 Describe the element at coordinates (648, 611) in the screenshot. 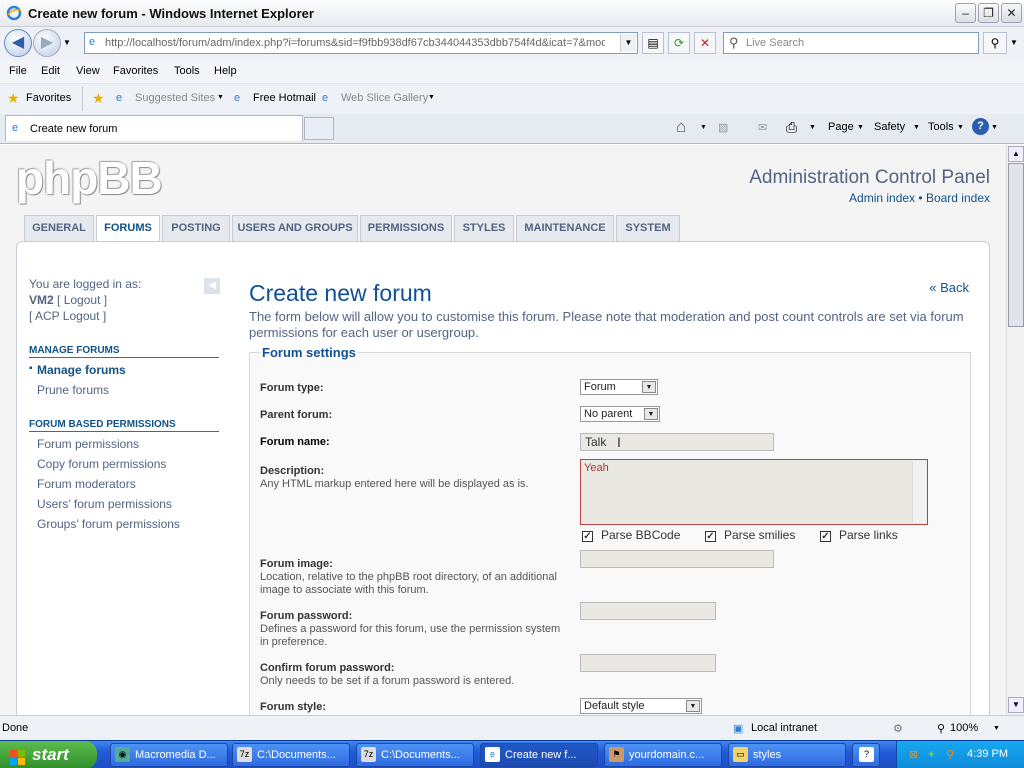

I see `forum-password-input` at that location.